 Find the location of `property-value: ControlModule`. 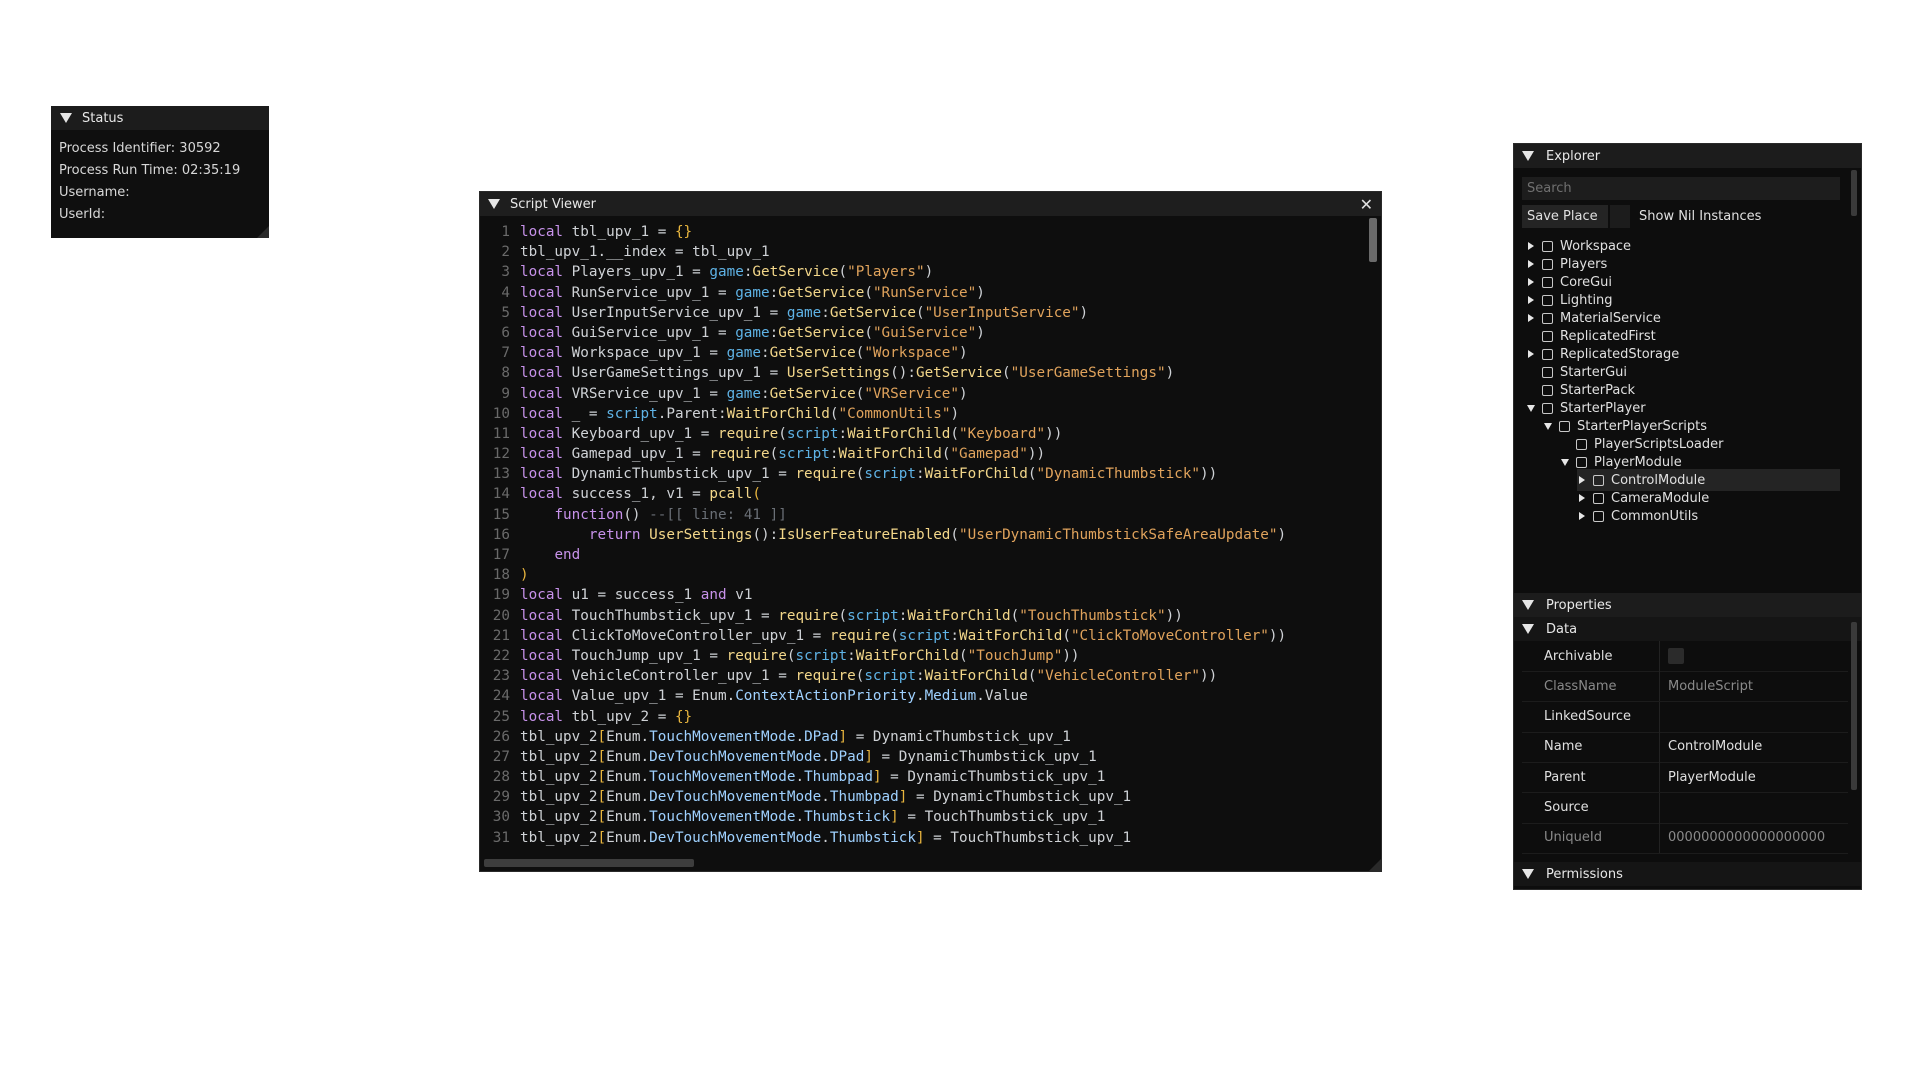

property-value: ControlModule is located at coordinates (1711, 746).